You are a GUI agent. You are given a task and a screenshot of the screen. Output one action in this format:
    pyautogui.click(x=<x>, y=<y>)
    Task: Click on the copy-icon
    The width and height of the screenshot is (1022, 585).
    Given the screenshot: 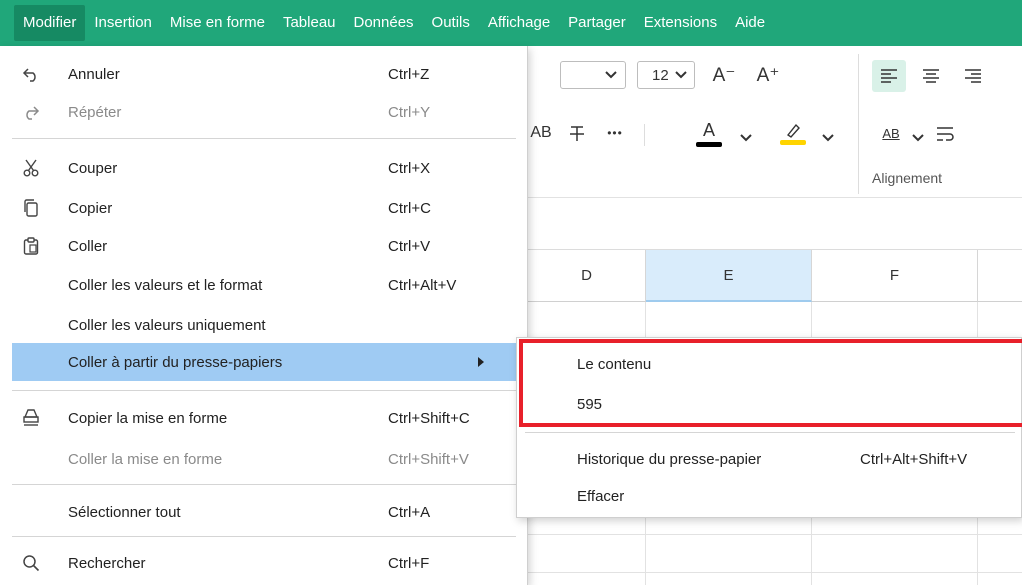 What is the action you would take?
    pyautogui.click(x=31, y=208)
    